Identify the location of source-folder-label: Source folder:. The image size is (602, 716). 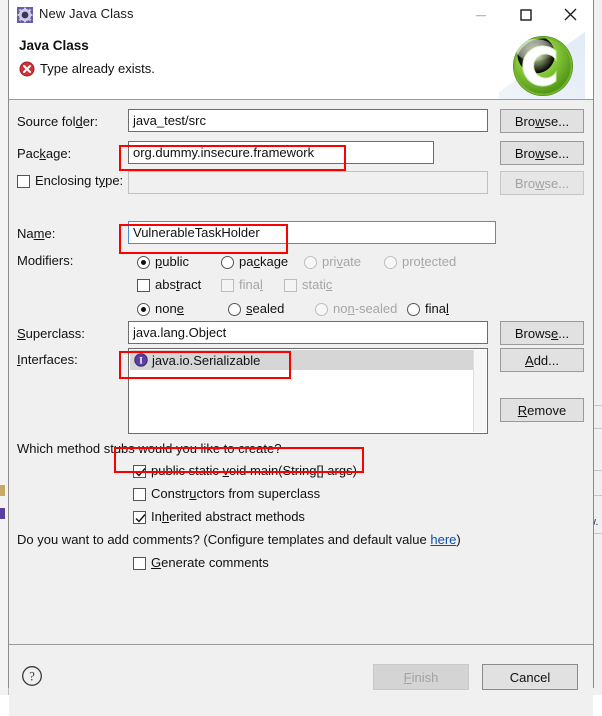
(57, 121).